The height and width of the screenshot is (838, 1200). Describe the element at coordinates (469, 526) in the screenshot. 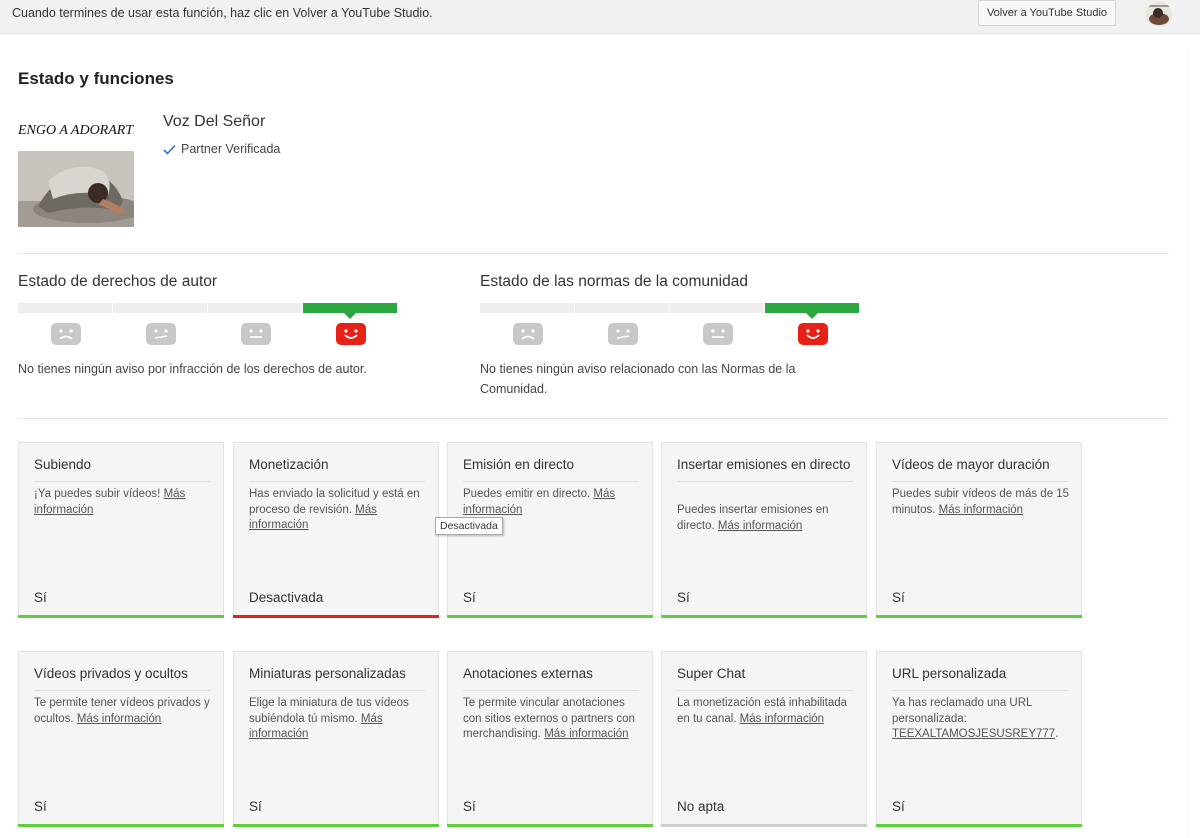

I see `tooltip: Desactivada` at that location.